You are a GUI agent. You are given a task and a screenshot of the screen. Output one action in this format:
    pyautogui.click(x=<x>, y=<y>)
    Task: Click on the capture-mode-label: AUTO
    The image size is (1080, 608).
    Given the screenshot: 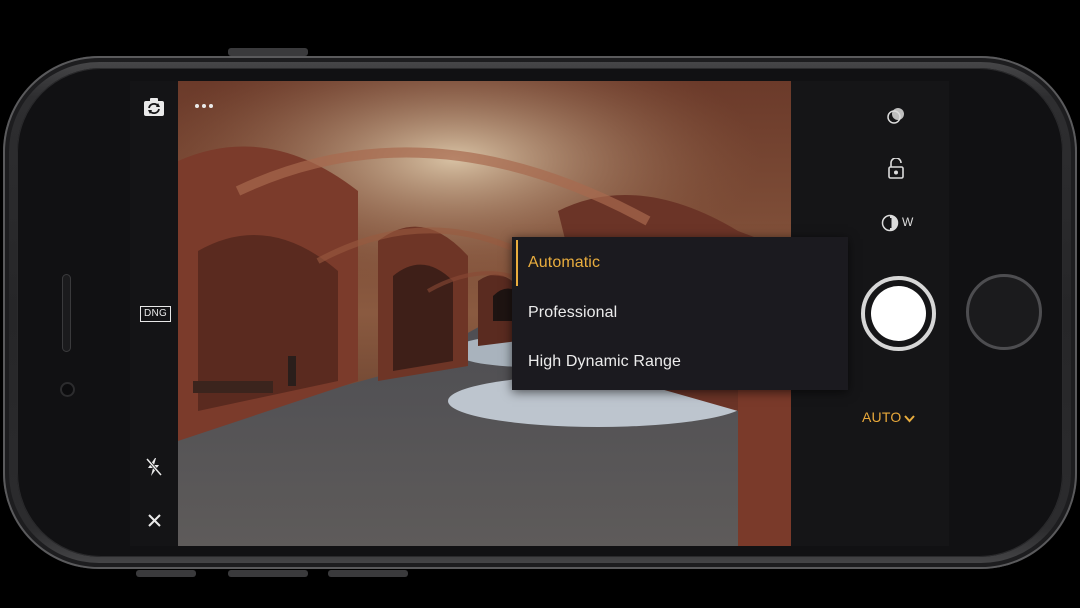 What is the action you would take?
    pyautogui.click(x=882, y=417)
    